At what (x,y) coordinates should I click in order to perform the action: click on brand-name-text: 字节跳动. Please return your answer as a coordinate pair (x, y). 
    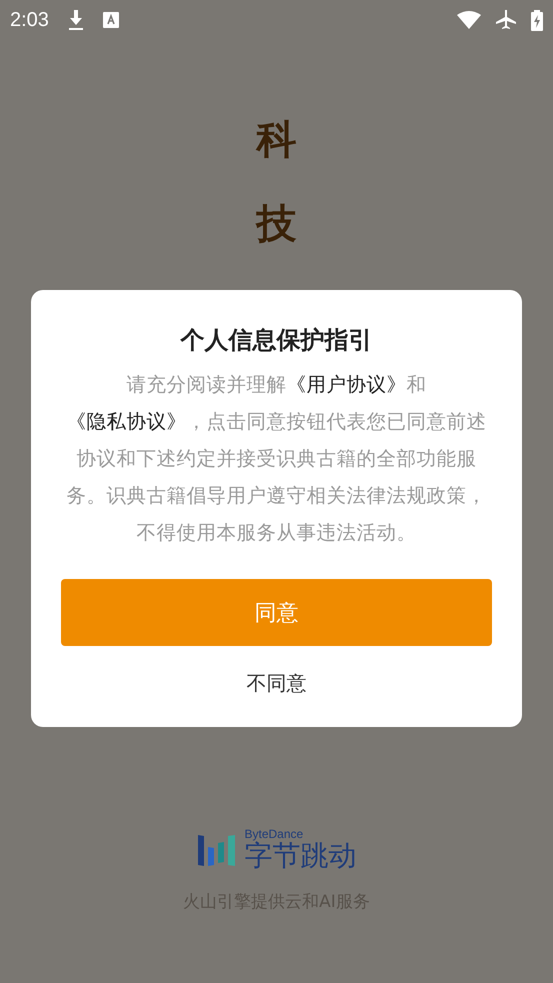
    Looking at the image, I should click on (300, 856).